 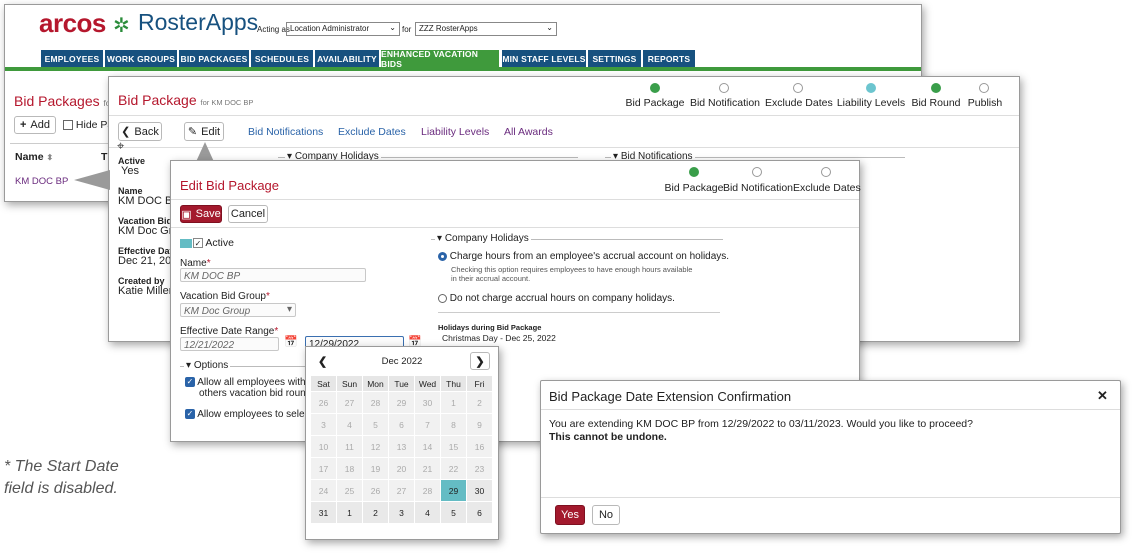 I want to click on edit-step-bid-notification: Bid Notification, so click(x=758, y=188).